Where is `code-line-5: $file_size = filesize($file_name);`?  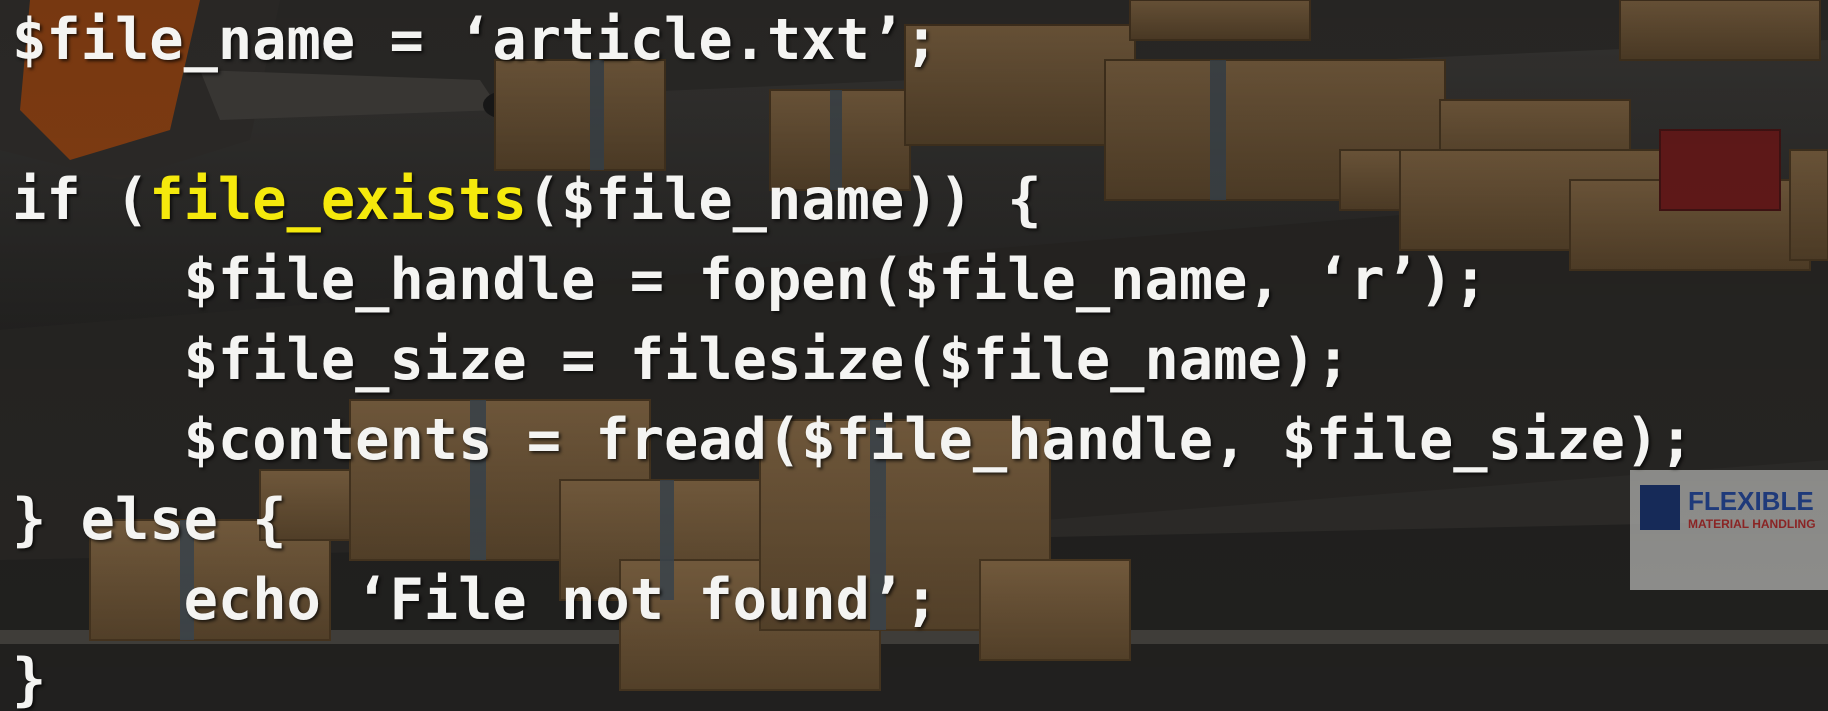 code-line-5: $file_size = filesize($file_name); is located at coordinates (681, 360).